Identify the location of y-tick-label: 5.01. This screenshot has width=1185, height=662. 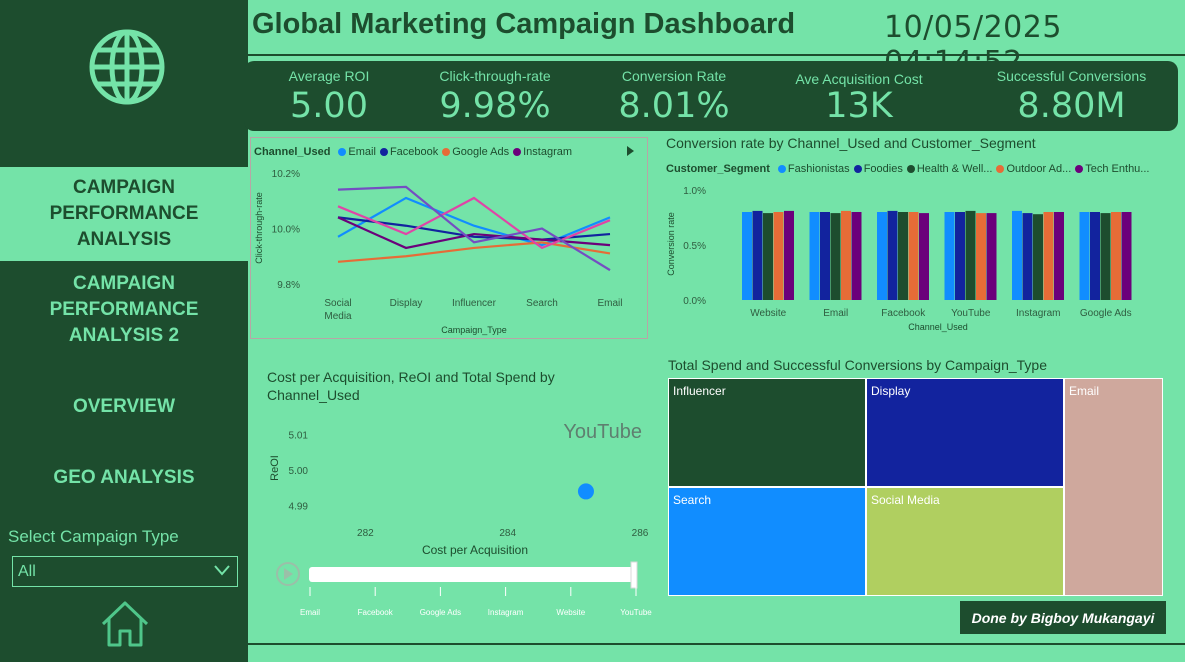
(299, 435).